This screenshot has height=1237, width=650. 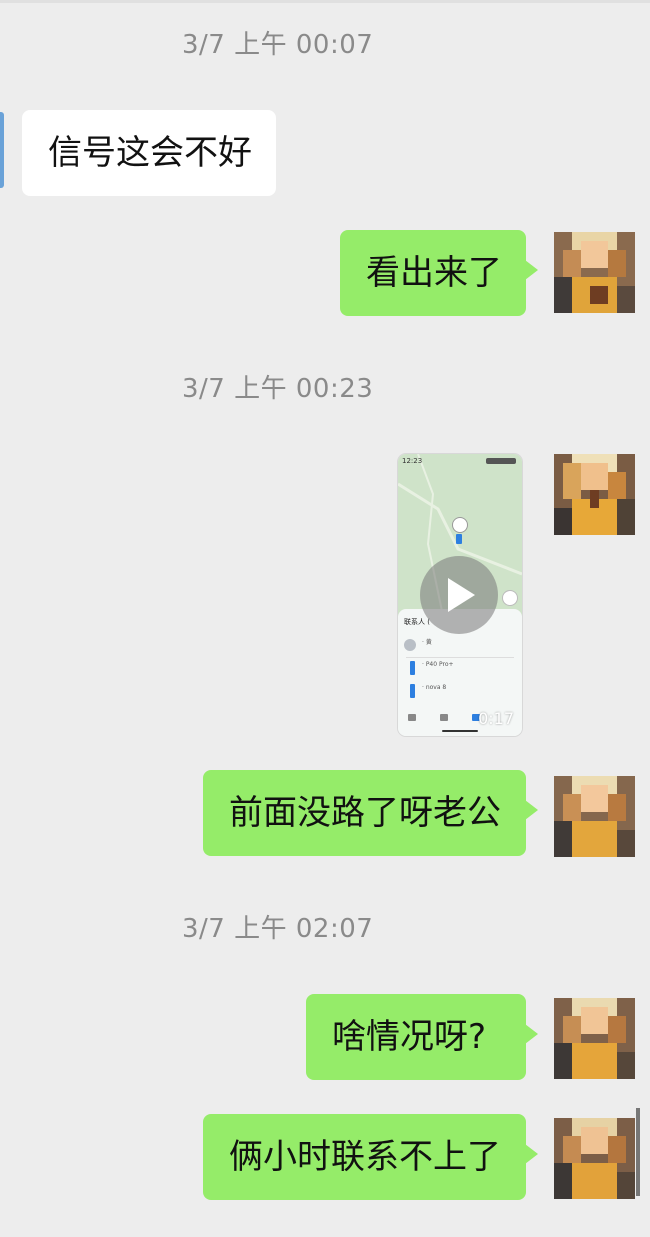 I want to click on message-text: 啥情况呀?, so click(x=409, y=1037).